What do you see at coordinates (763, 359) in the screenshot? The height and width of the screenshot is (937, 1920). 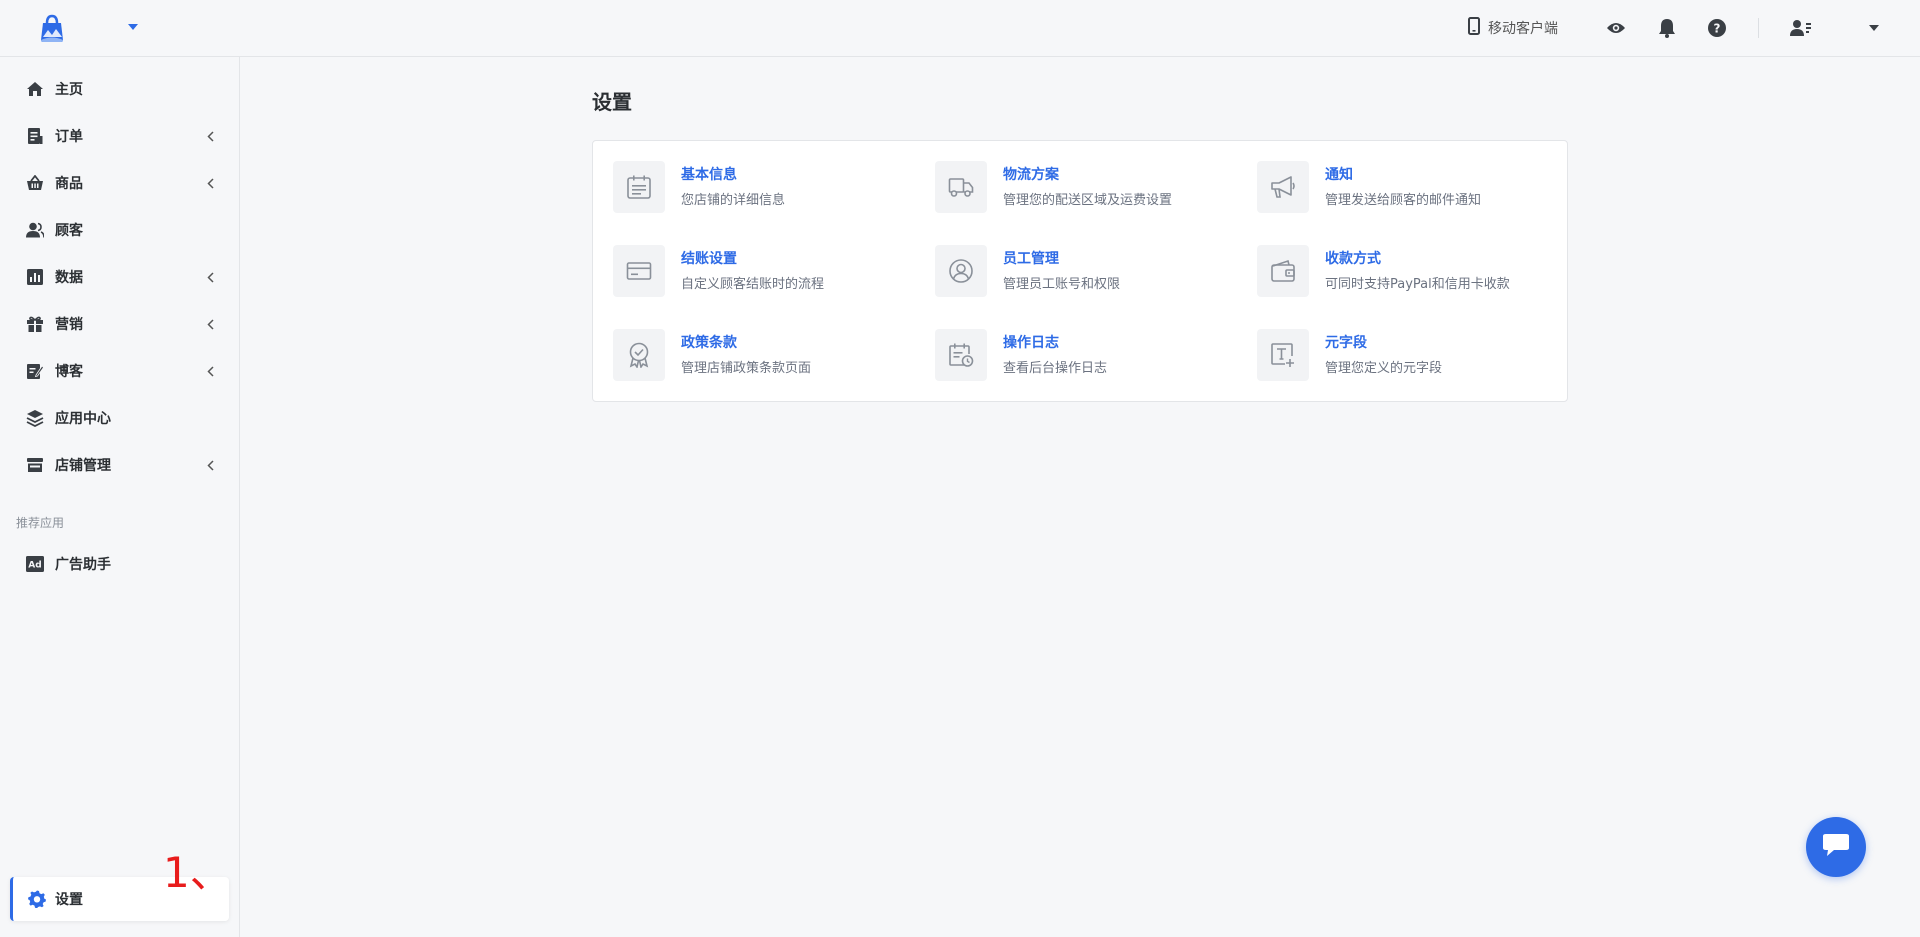 I see `settings-tile-policies: 政策条款 管理店铺政策条款页面` at bounding box center [763, 359].